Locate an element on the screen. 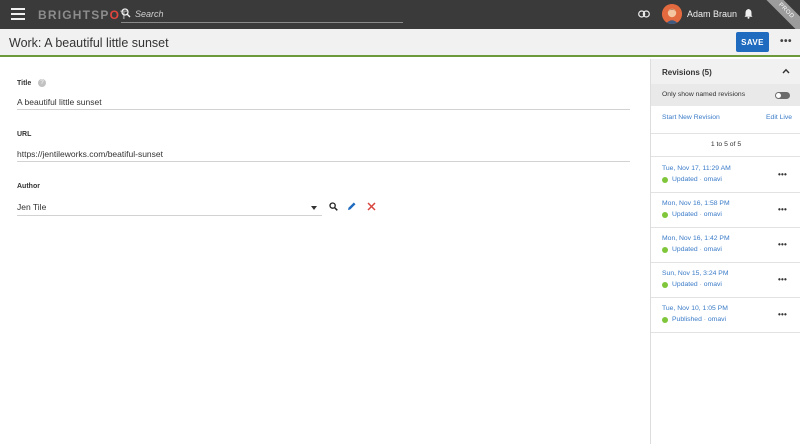 This screenshot has height=444, width=800. author-value: Jen Tile is located at coordinates (32, 207).